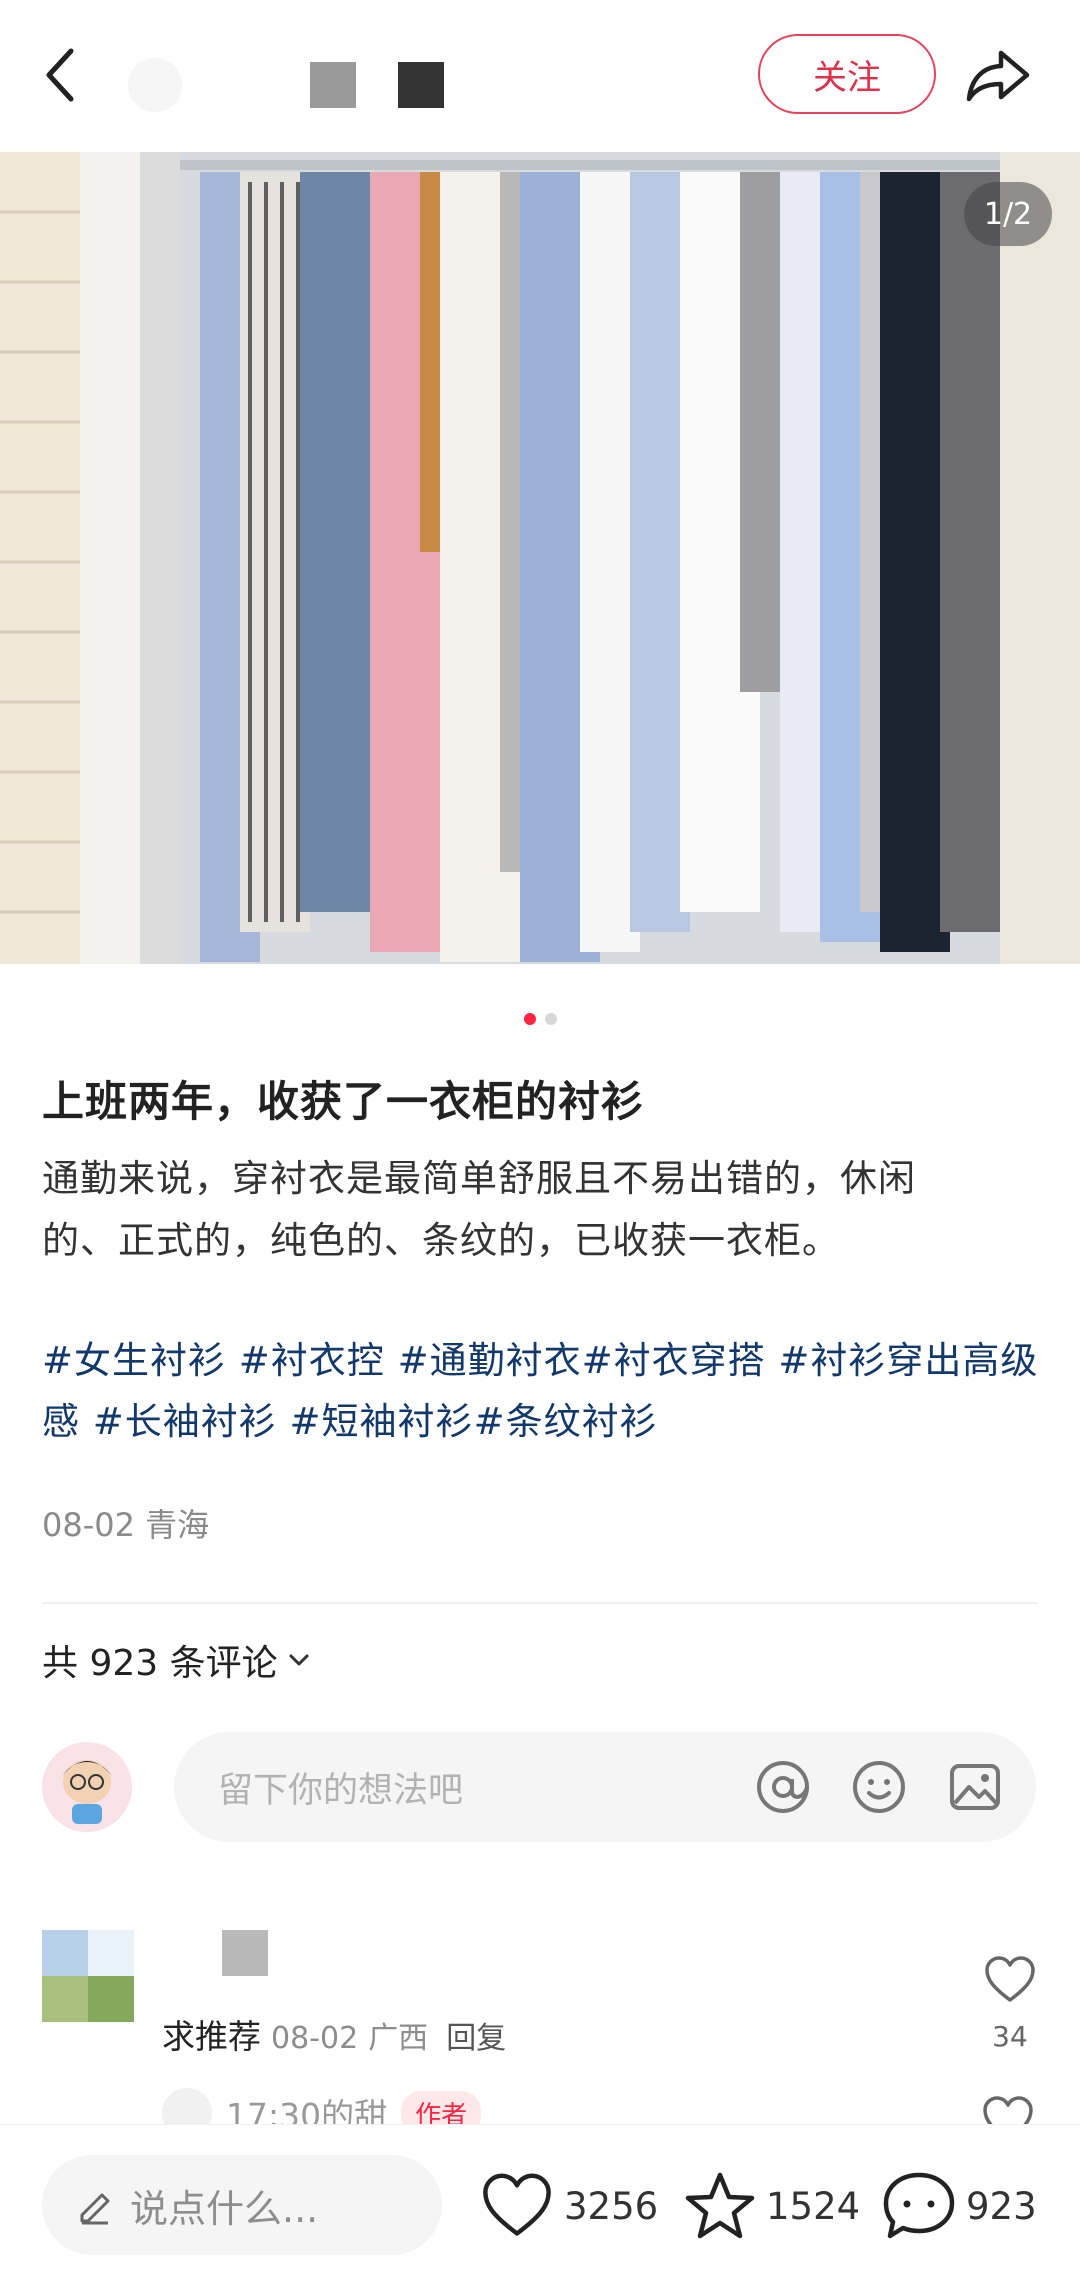 The image size is (1080, 2286). I want to click on tag-link: #衬衣穿搭, so click(674, 1360).